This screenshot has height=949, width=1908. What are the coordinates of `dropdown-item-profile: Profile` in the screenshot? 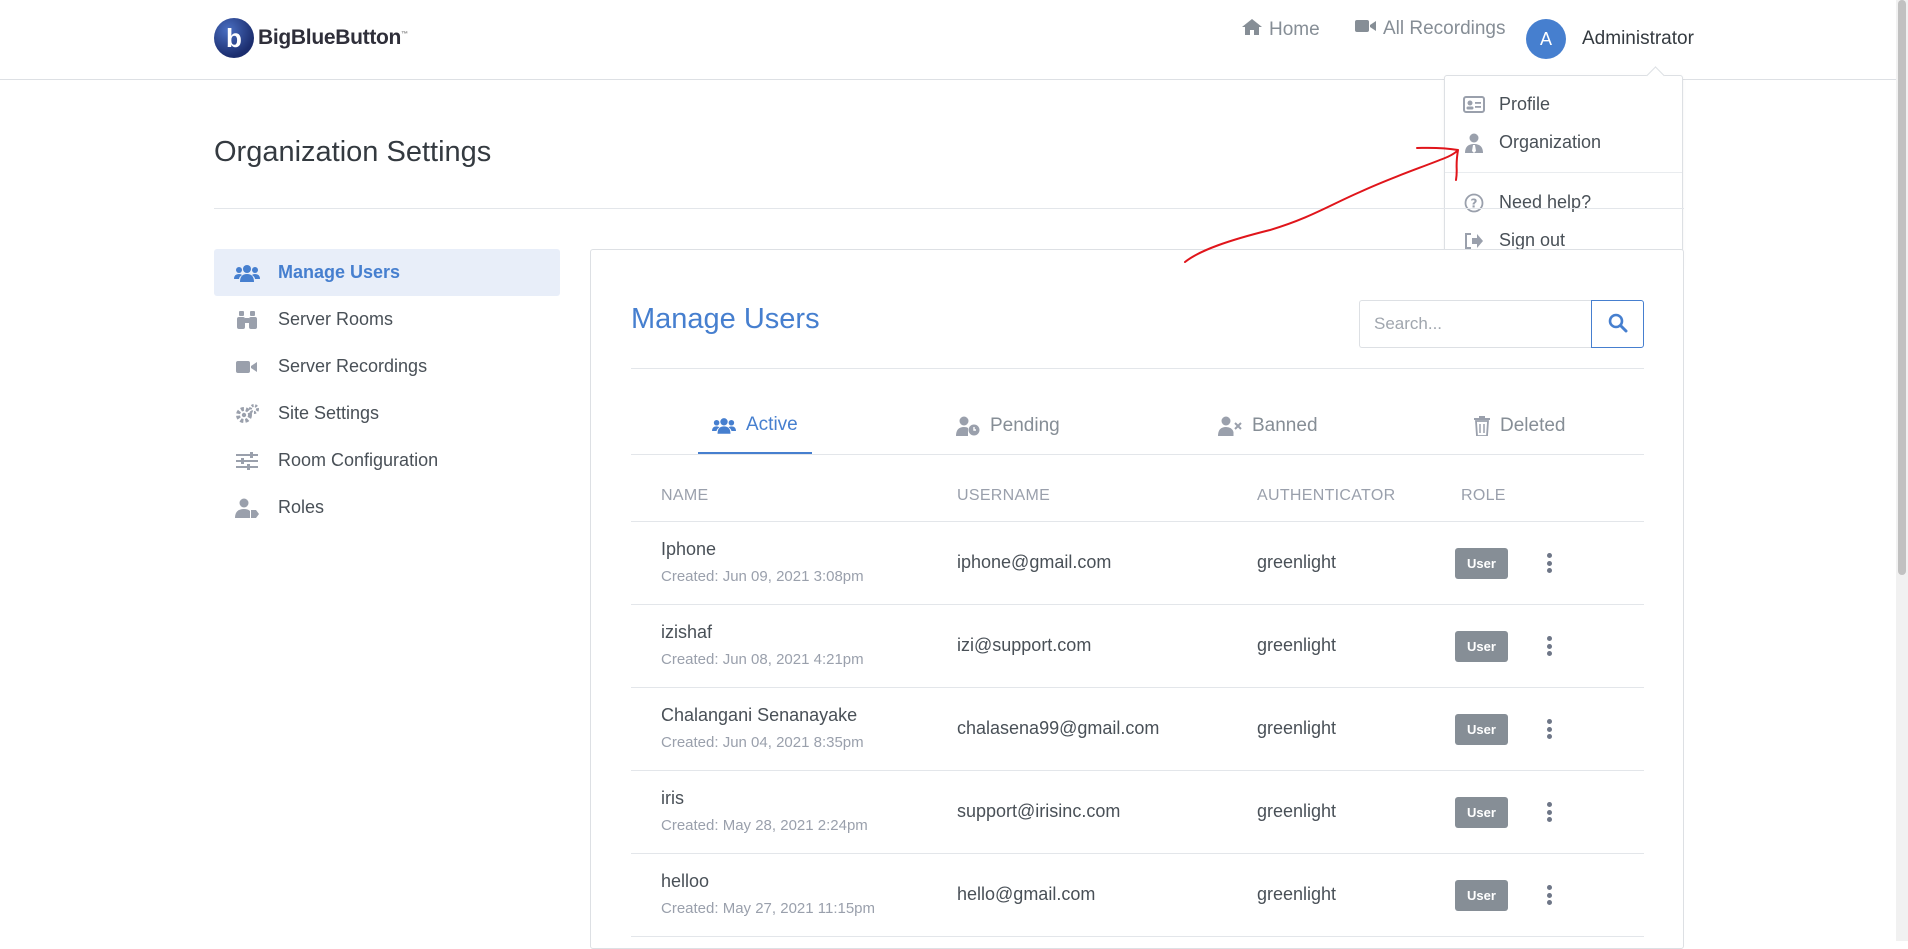 It's located at (1506, 104).